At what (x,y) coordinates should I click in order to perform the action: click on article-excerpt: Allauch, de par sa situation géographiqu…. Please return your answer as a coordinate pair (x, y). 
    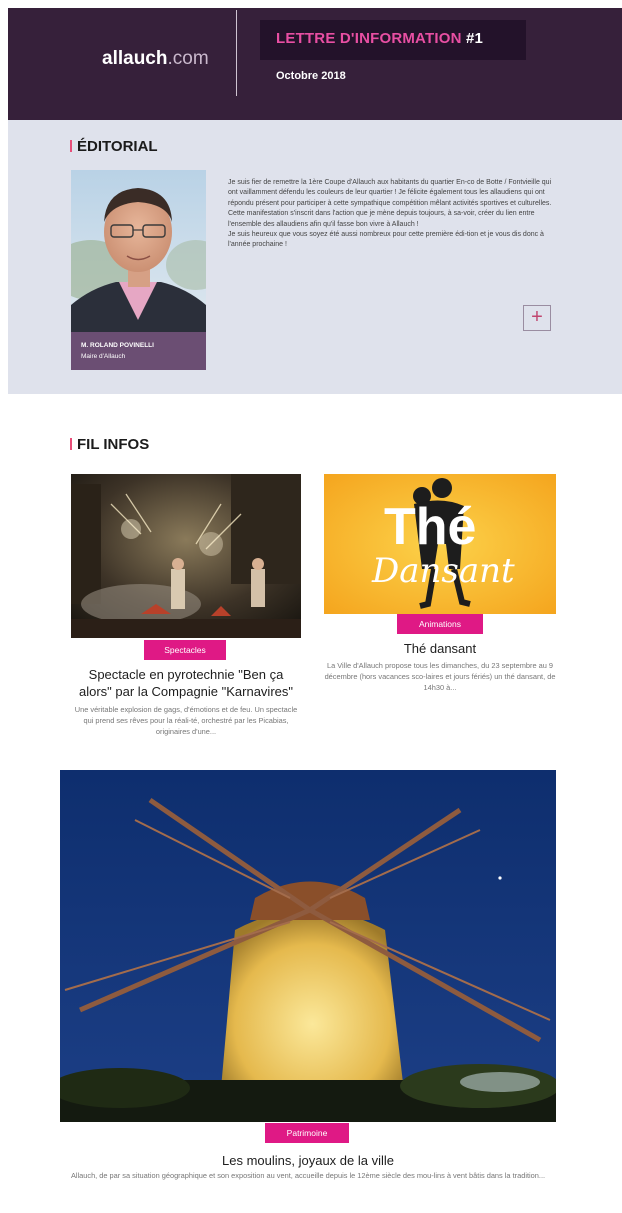
    Looking at the image, I should click on (308, 1175).